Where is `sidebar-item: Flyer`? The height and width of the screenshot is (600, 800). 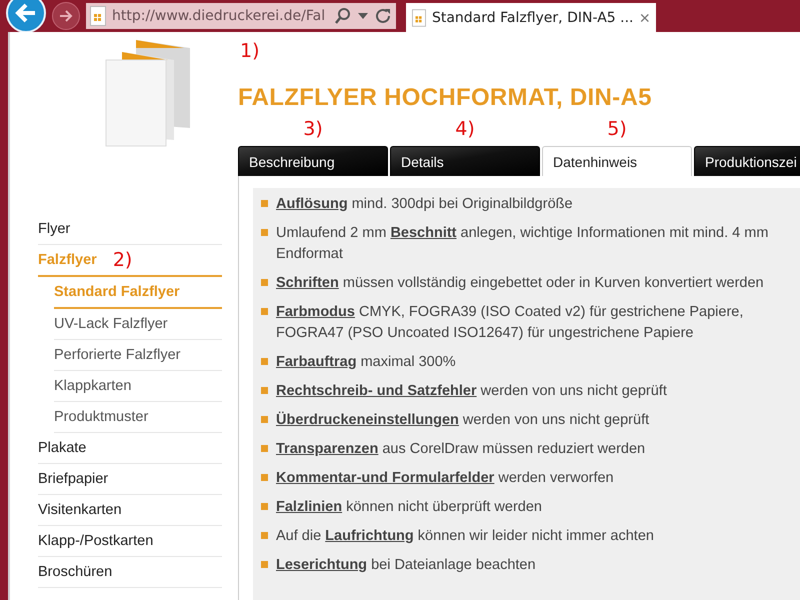
sidebar-item: Flyer is located at coordinates (54, 229).